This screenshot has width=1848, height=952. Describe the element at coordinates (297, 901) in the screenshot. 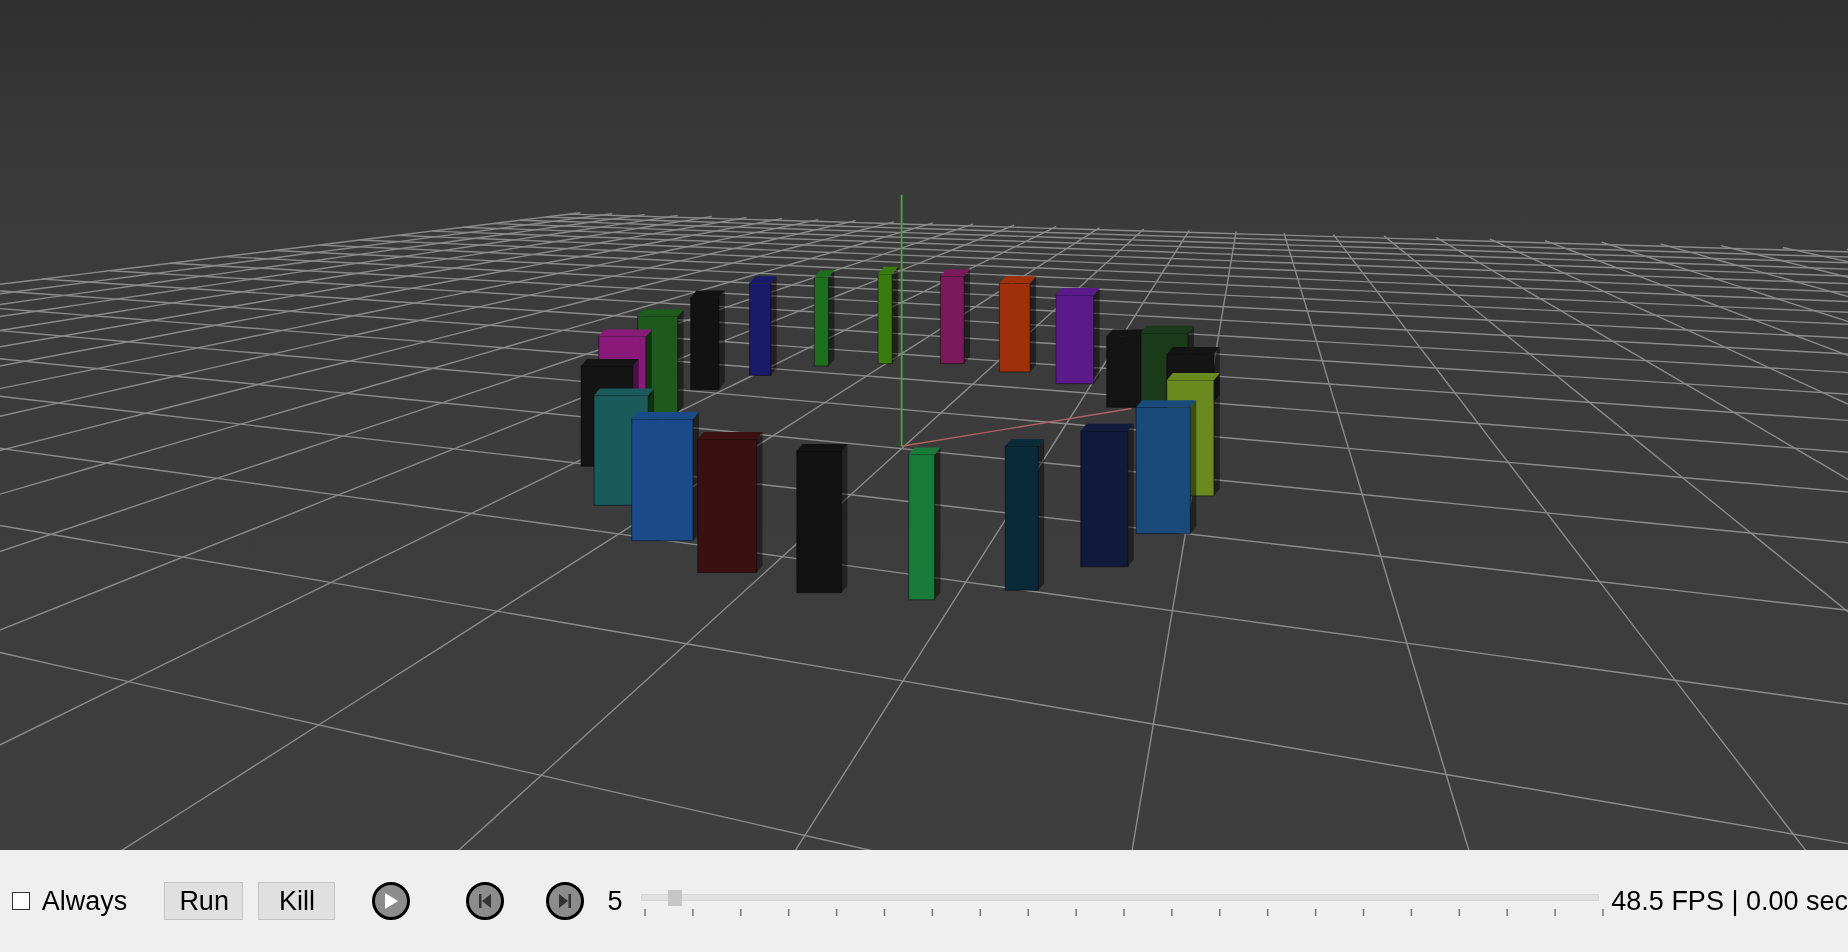

I see `toolbar-button: Kill` at that location.